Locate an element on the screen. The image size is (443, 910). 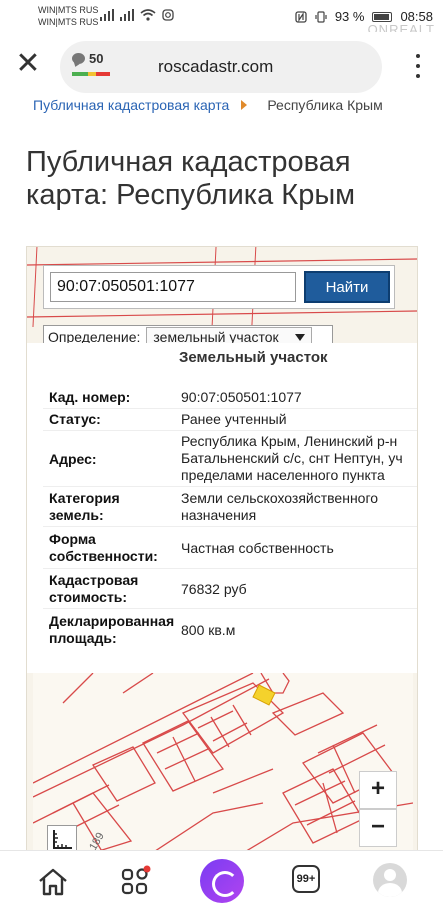
zoom-in-button: + is located at coordinates (378, 790).